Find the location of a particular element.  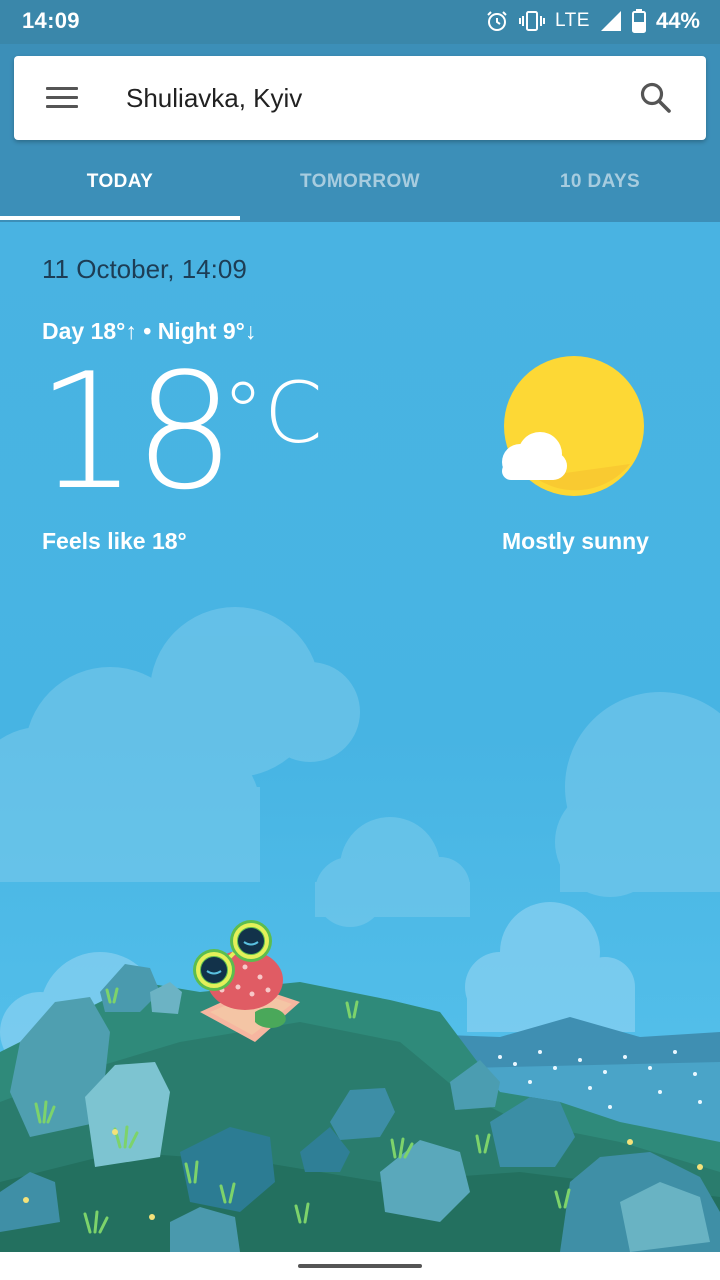

vibrate-icon is located at coordinates (532, 21).